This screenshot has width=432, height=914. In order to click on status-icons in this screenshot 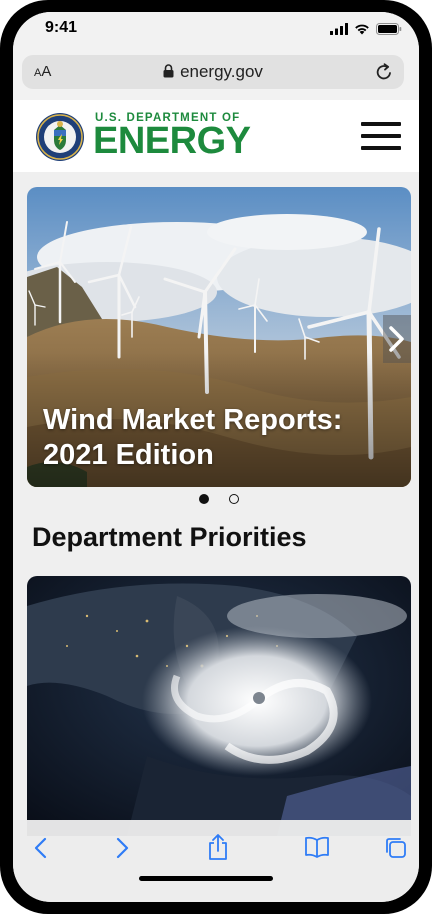, I will do `click(366, 29)`.